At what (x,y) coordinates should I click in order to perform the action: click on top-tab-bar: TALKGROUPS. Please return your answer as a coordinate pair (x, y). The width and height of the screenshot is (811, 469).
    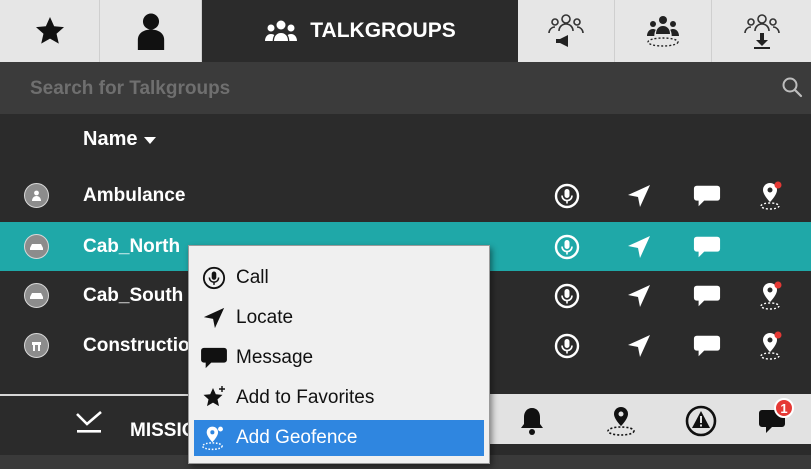
    Looking at the image, I should click on (405, 31).